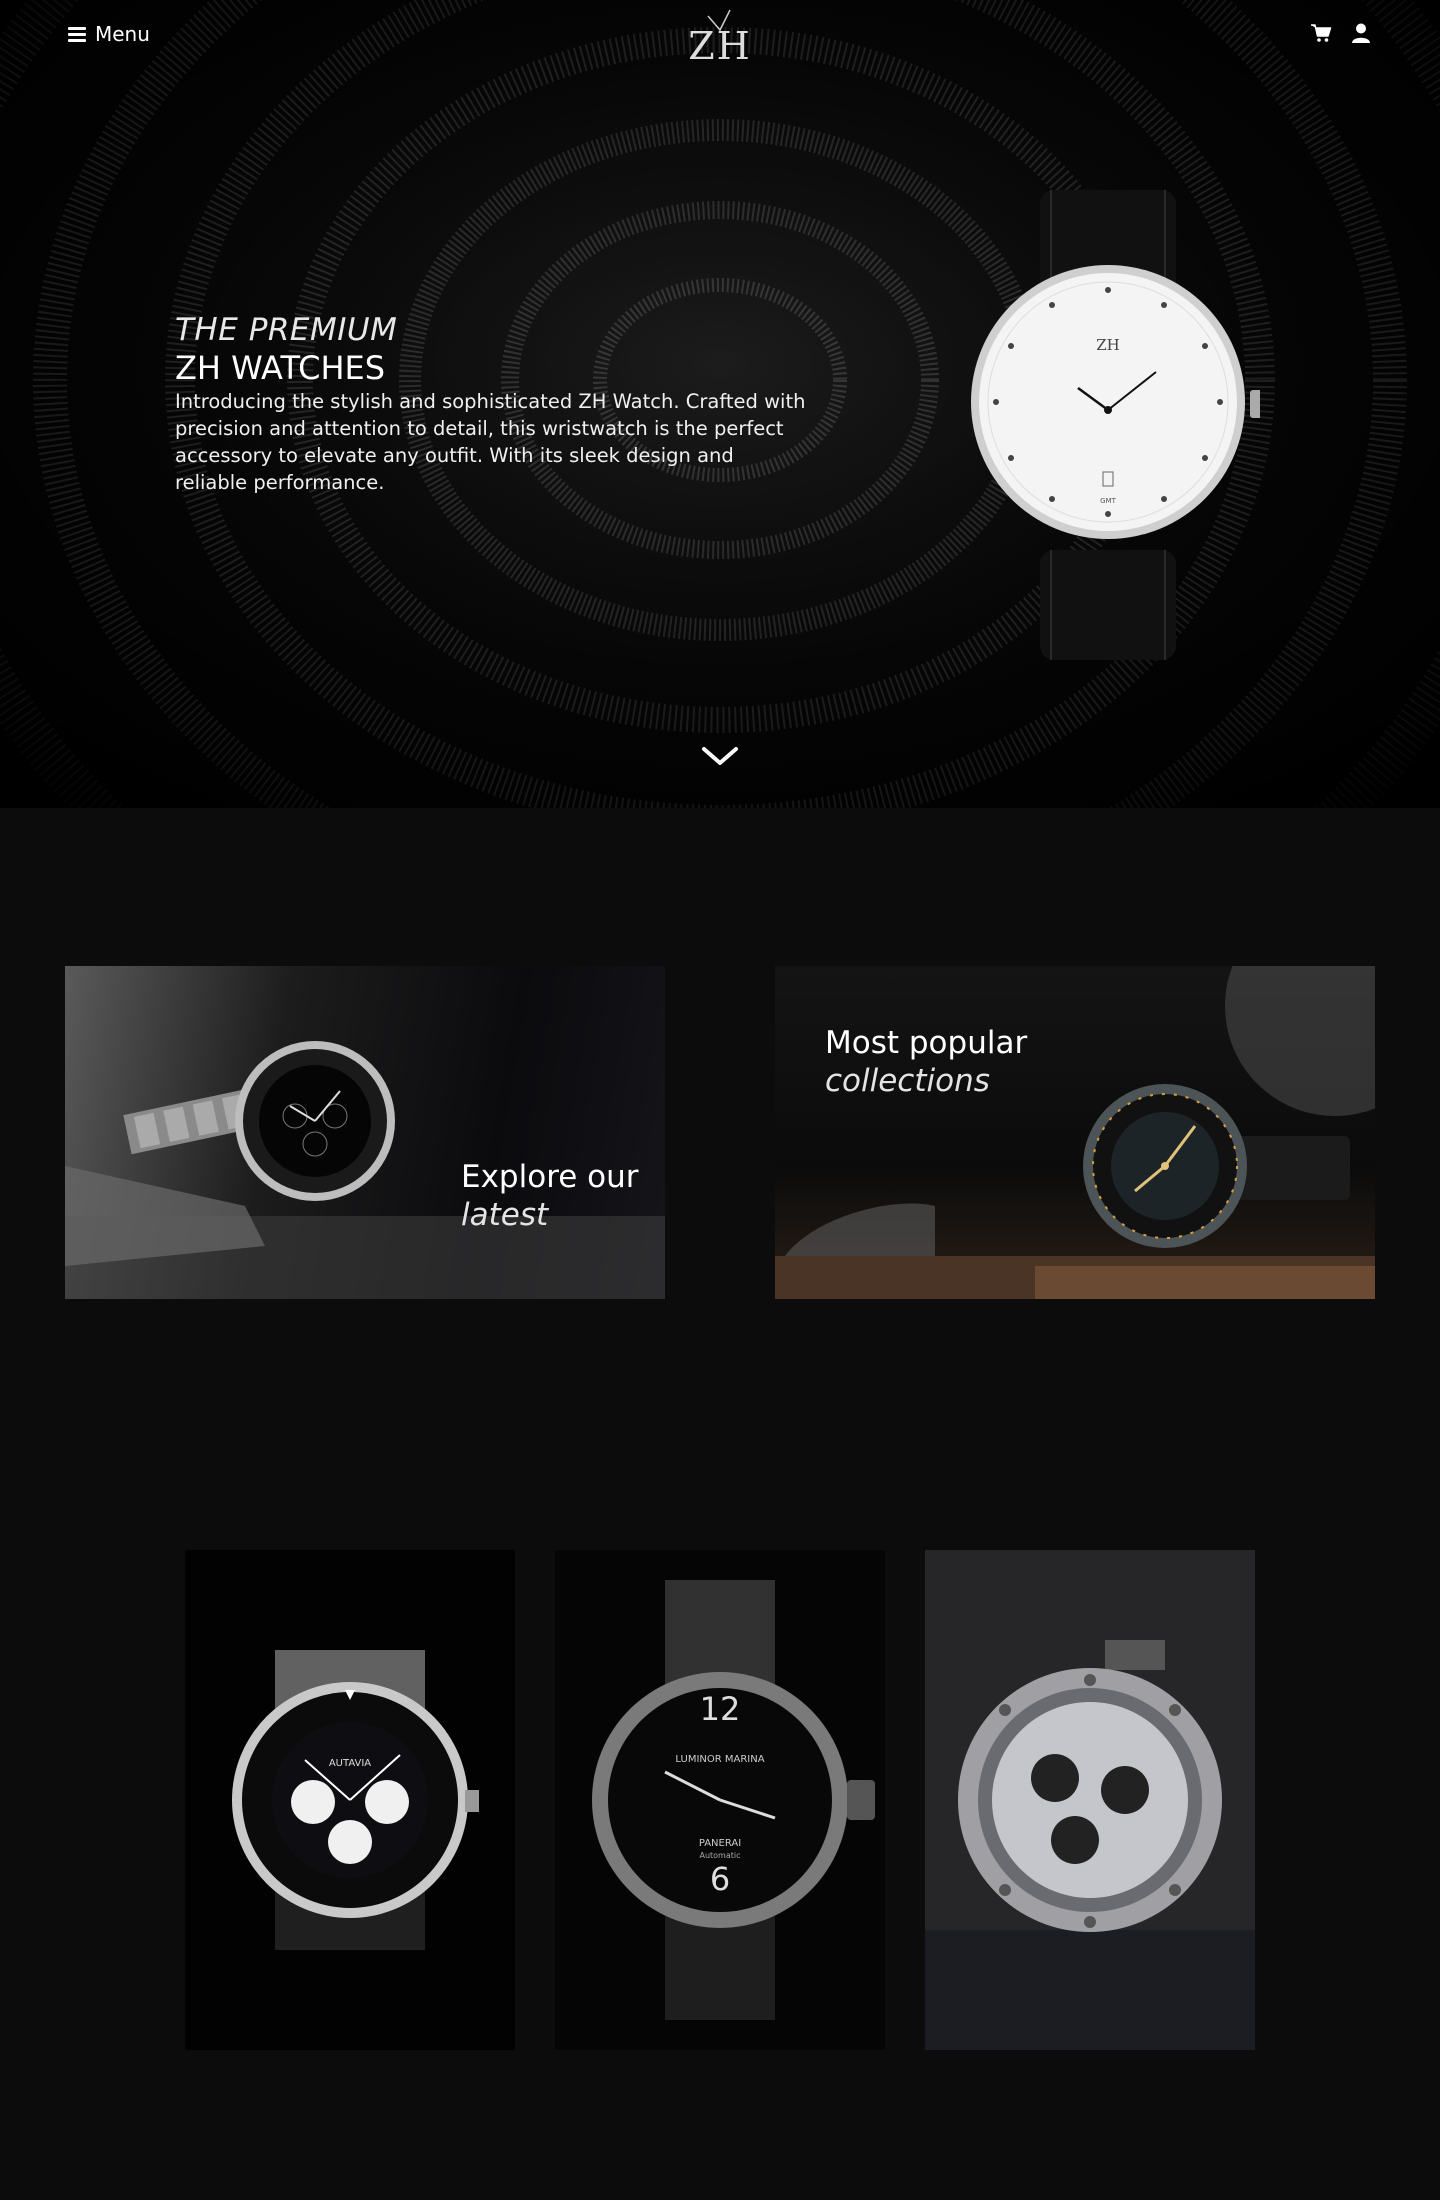 This screenshot has width=1440, height=2200. Describe the element at coordinates (286, 330) in the screenshot. I see `hero-pre-title: THE PREMIUM` at that location.